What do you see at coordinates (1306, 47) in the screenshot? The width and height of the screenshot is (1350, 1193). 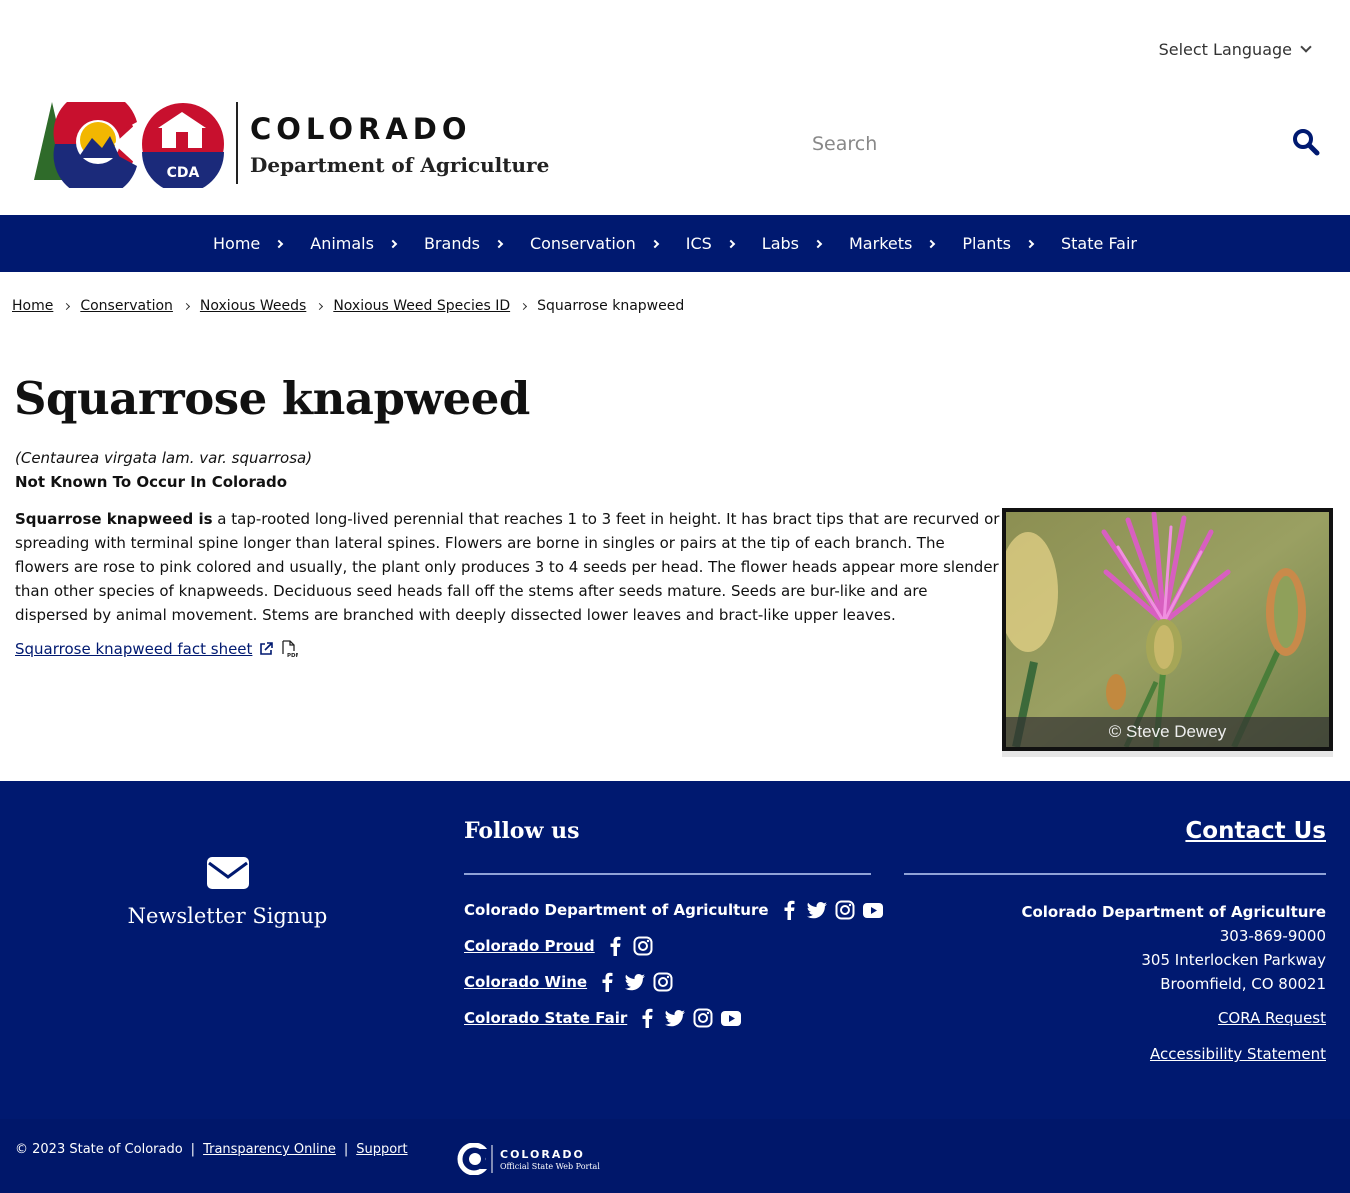 I see `chevron-down-icon` at bounding box center [1306, 47].